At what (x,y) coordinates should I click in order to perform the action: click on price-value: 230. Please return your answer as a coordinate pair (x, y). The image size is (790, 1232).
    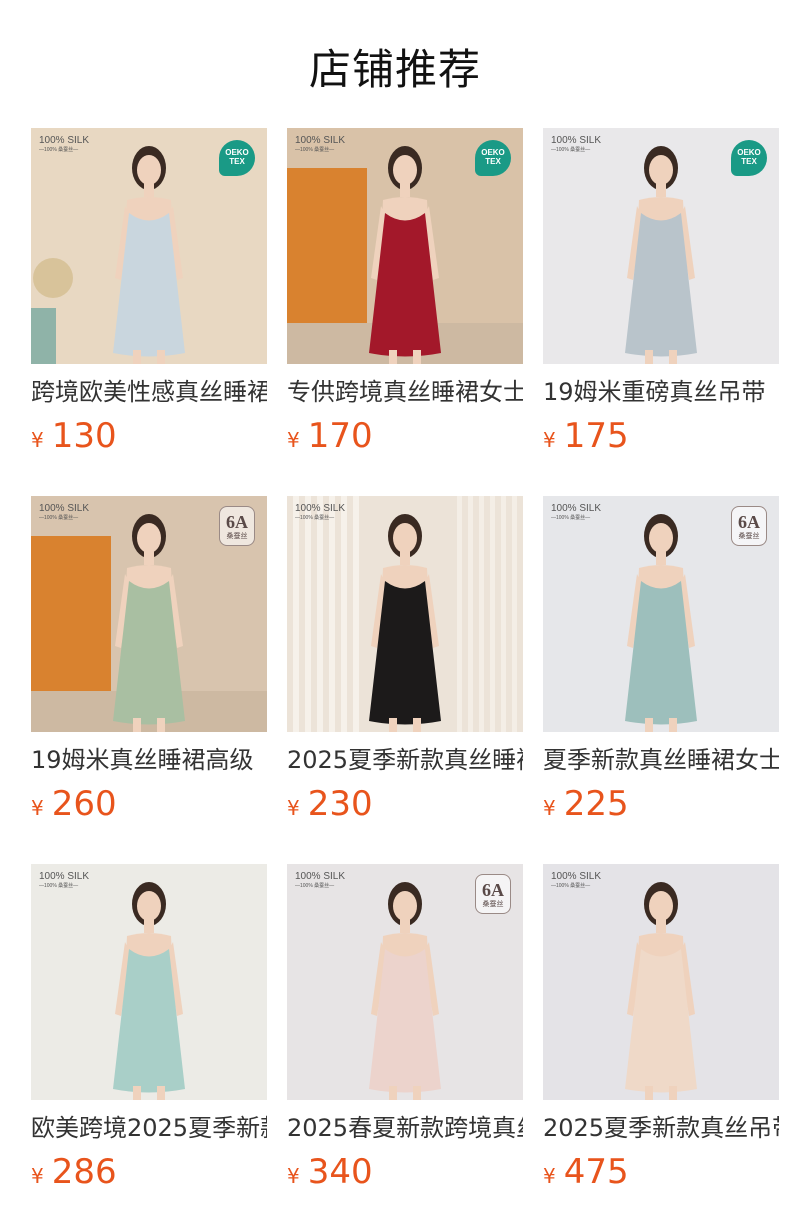
    Looking at the image, I should click on (340, 804).